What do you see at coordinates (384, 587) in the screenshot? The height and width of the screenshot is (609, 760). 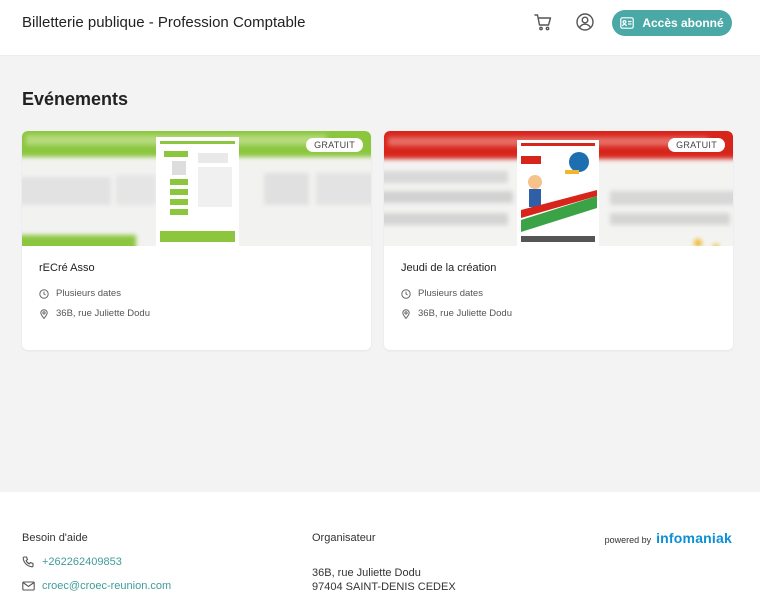 I see `organizer-address-line2: 97404 SAINT-DENIS CEDEX` at bounding box center [384, 587].